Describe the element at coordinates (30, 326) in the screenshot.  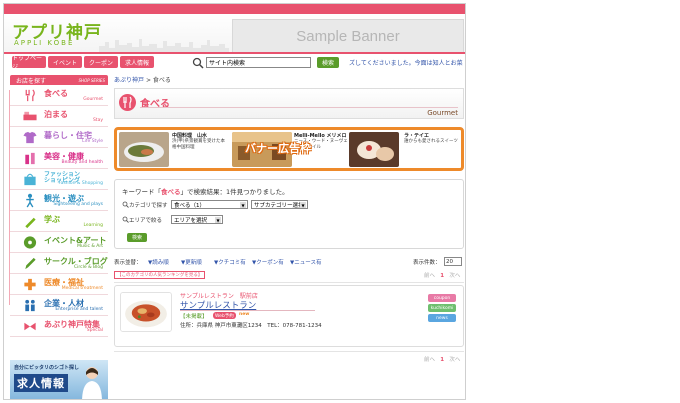
I see `ribbon-icon` at that location.